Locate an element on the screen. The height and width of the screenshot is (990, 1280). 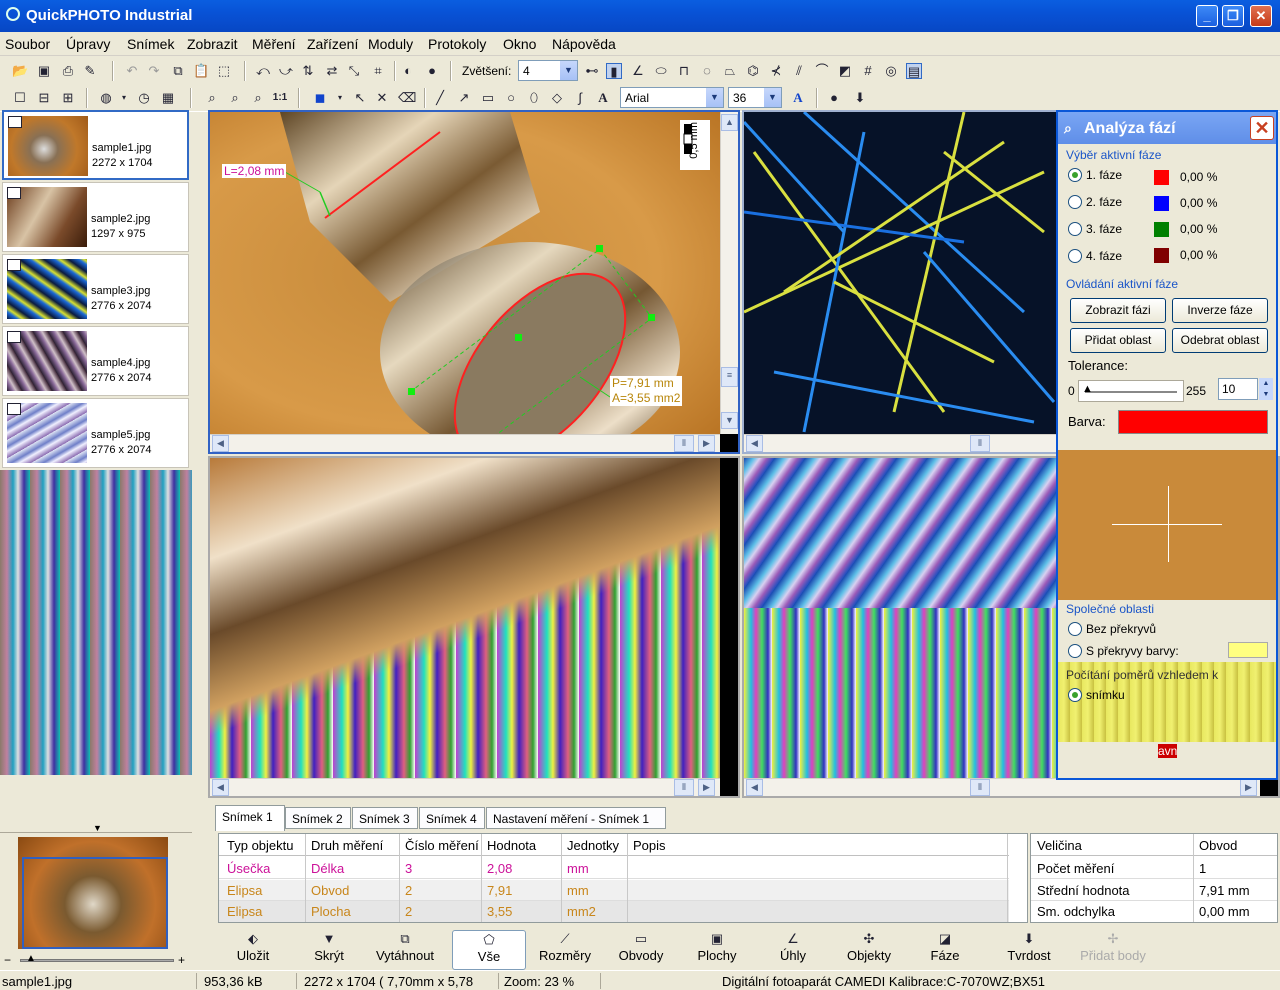
horizontal-scrollbar: ◀ ⦀ is located at coordinates (900, 443).